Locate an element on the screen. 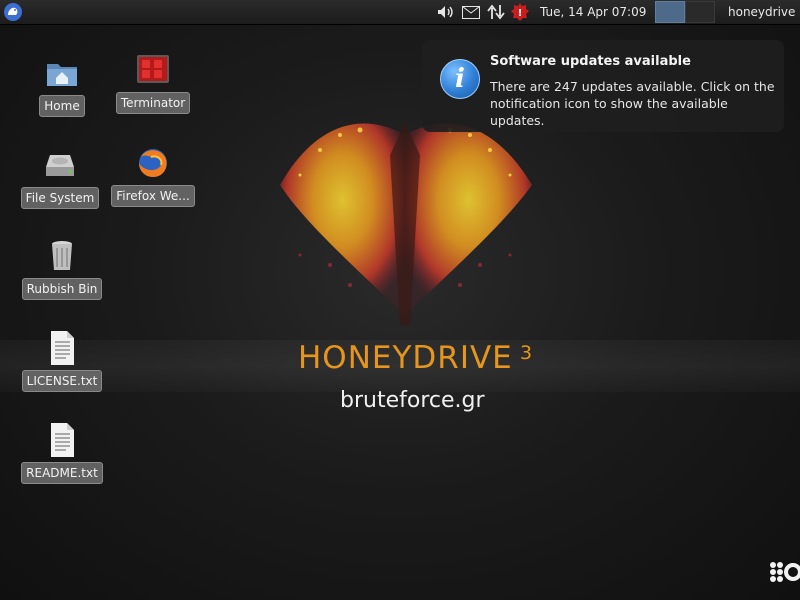 Image resolution: width=800 pixels, height=600 pixels. desktop-icon-rubbish-bin: Rubbish Bin is located at coordinates (62, 271).